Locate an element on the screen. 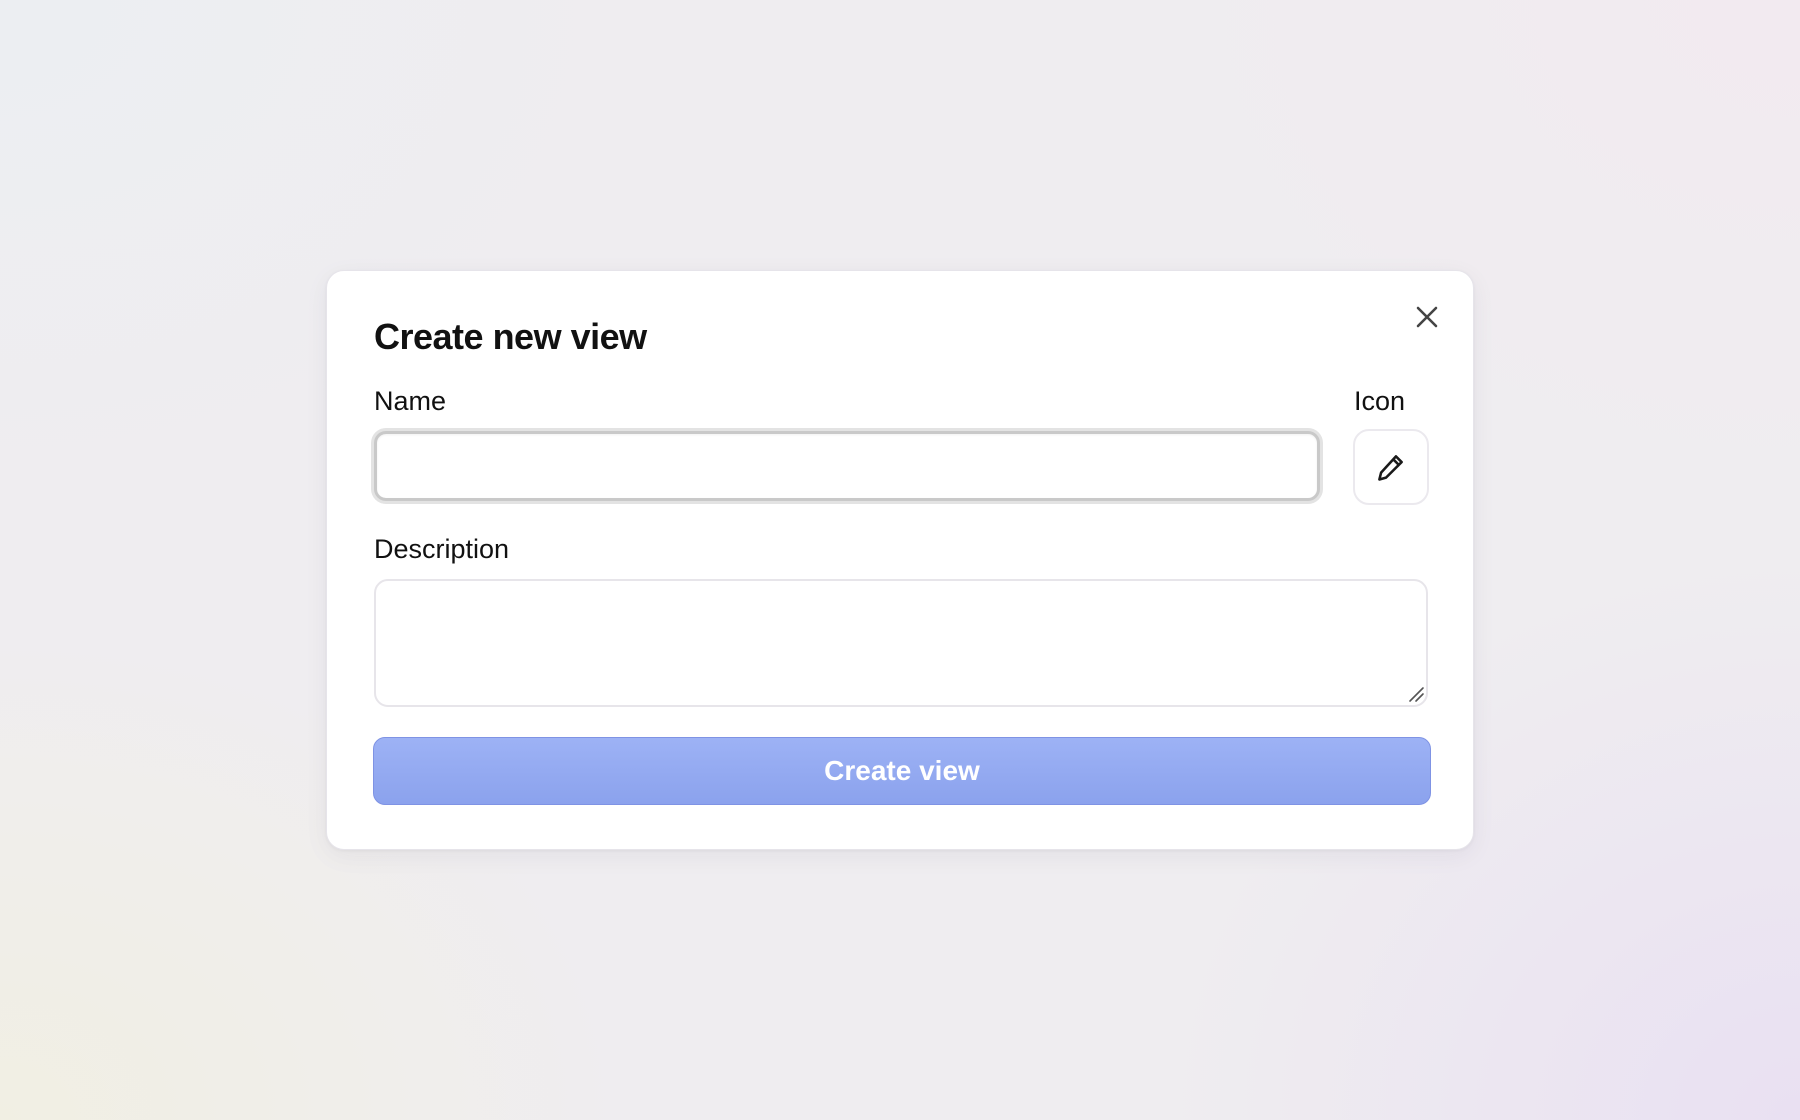  icon-label: Icon is located at coordinates (1380, 401).